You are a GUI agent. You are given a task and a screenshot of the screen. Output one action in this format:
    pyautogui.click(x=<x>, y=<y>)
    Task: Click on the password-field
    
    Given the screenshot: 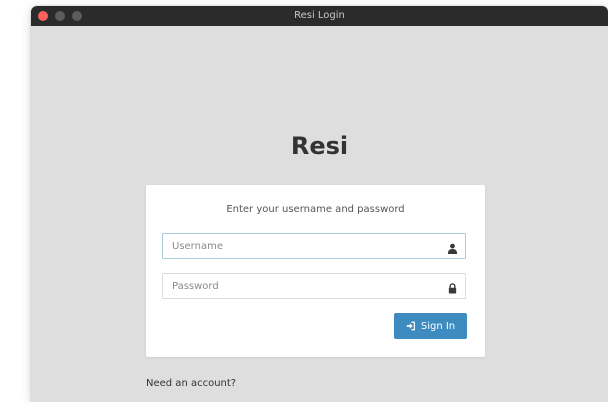 What is the action you would take?
    pyautogui.click(x=314, y=286)
    